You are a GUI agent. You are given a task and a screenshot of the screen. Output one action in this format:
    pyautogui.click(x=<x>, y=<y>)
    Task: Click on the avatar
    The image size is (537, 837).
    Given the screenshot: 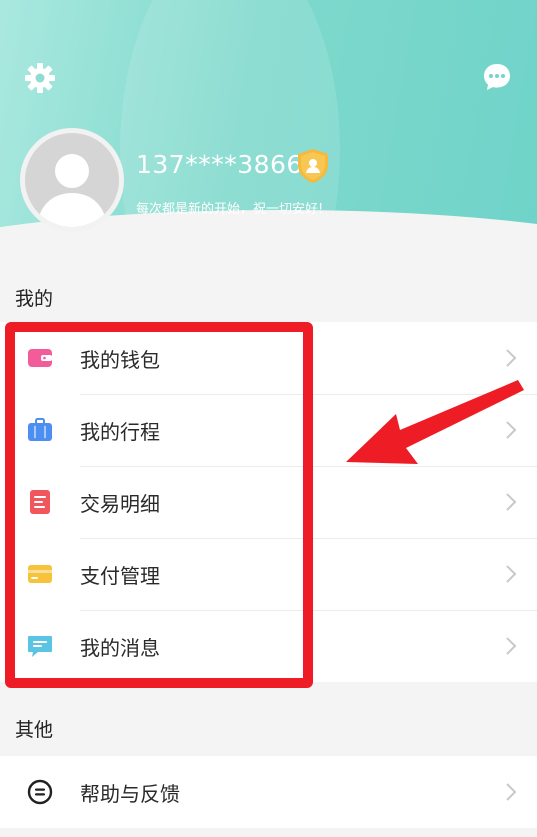 What is the action you would take?
    pyautogui.click(x=72, y=180)
    